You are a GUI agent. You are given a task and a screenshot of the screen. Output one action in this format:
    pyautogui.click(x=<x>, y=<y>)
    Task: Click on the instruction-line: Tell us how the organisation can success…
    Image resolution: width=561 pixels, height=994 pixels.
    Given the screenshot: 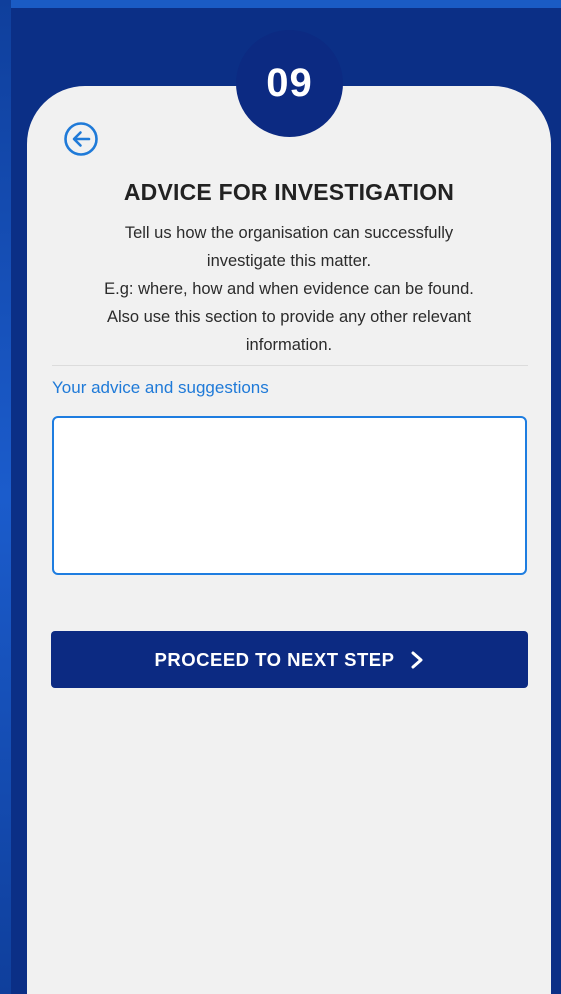 What is the action you would take?
    pyautogui.click(x=289, y=233)
    